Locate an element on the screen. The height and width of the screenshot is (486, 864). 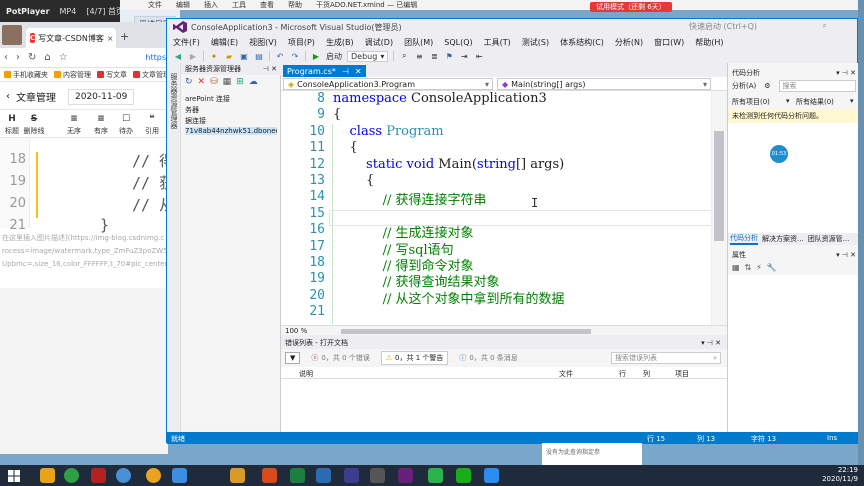
ordered-list-button: ≡ 有序 is located at coordinates (101, 125).